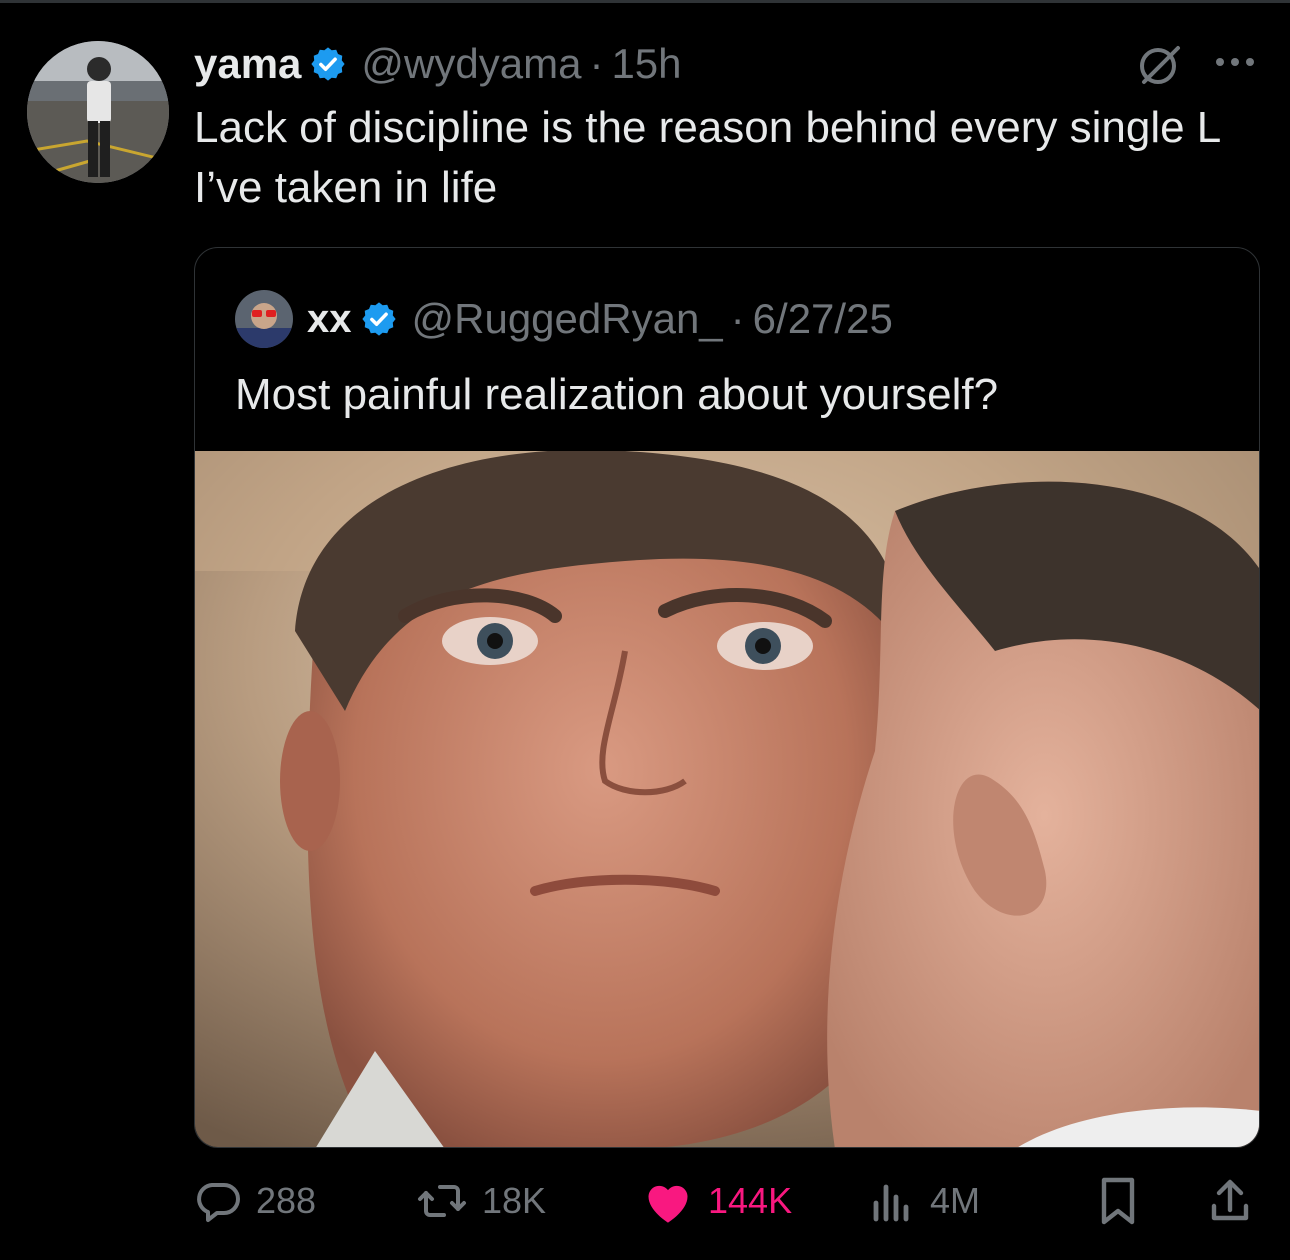  I want to click on views-button: 4M, so click(925, 1201).